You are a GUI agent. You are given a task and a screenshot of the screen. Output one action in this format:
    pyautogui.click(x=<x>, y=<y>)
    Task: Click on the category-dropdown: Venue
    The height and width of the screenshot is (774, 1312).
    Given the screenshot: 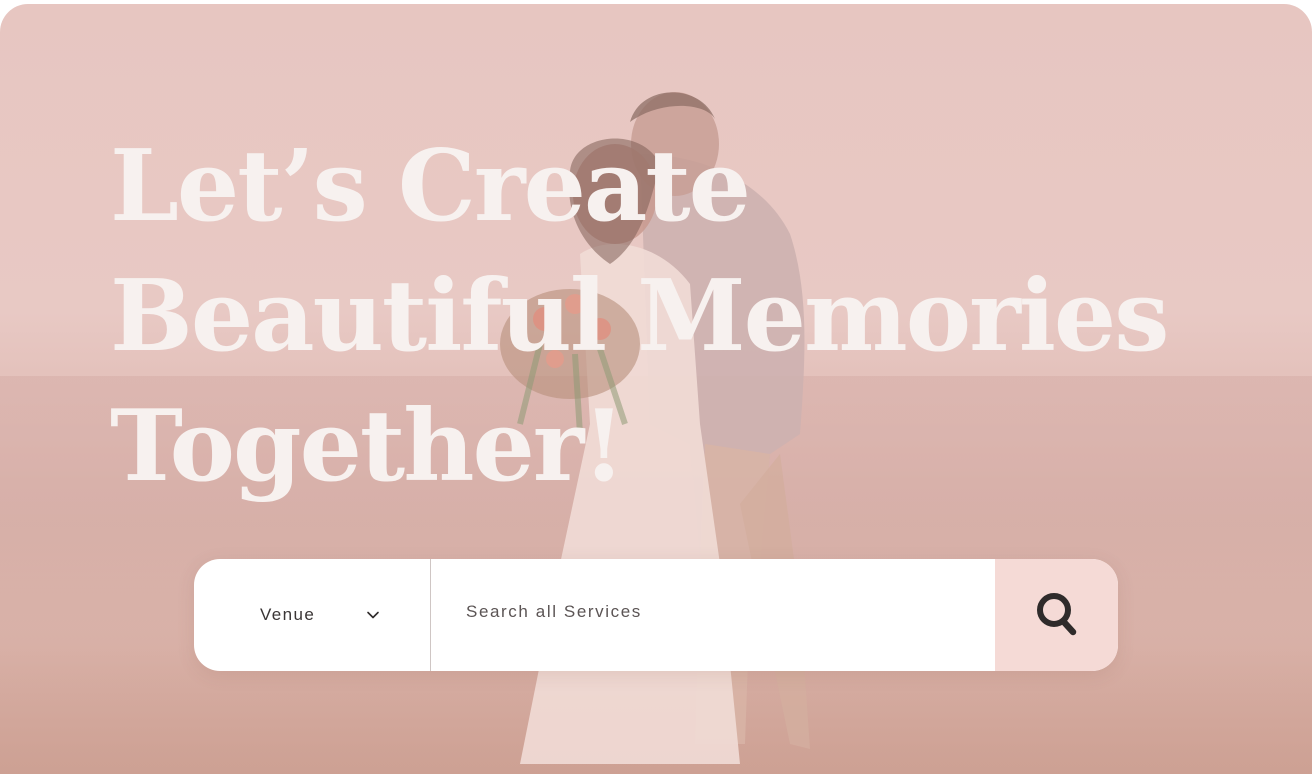 What is the action you would take?
    pyautogui.click(x=312, y=615)
    